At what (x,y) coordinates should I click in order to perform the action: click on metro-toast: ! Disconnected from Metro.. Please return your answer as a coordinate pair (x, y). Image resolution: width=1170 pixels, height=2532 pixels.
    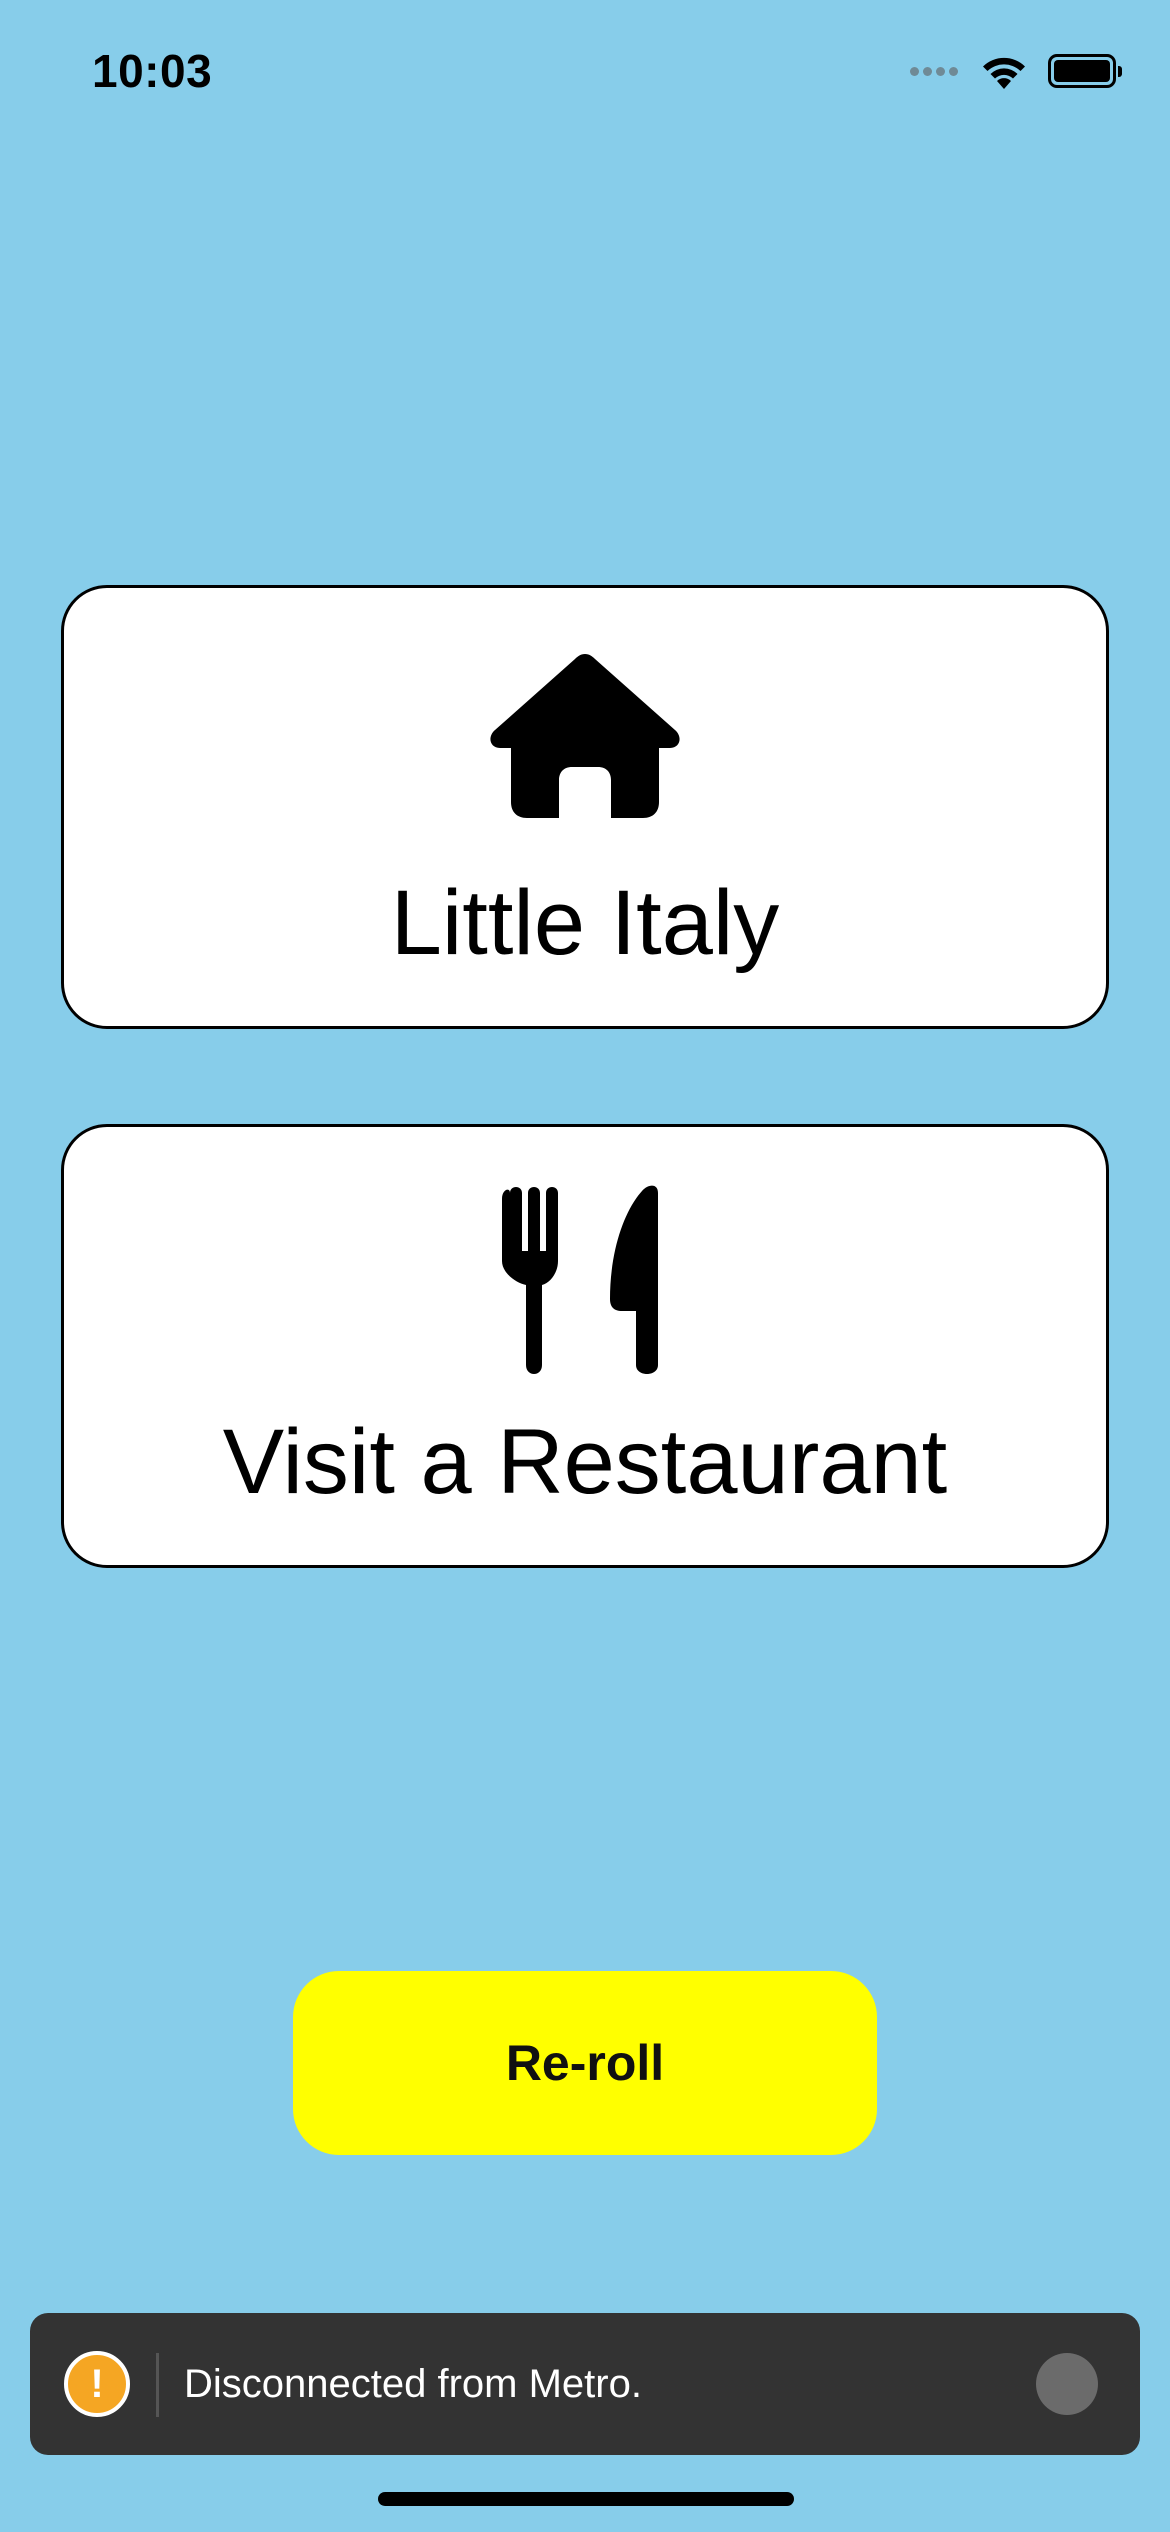
    Looking at the image, I should click on (585, 2384).